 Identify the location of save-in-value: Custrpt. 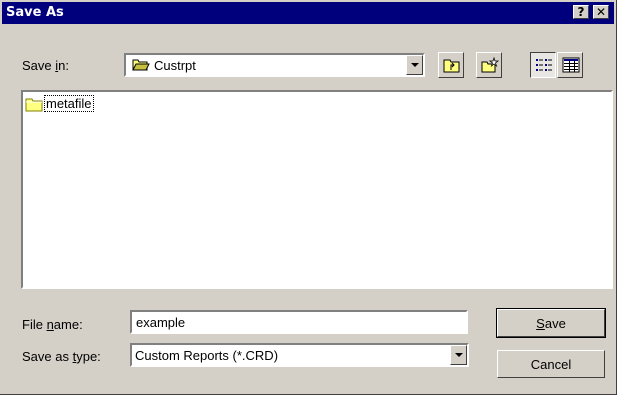
(175, 65).